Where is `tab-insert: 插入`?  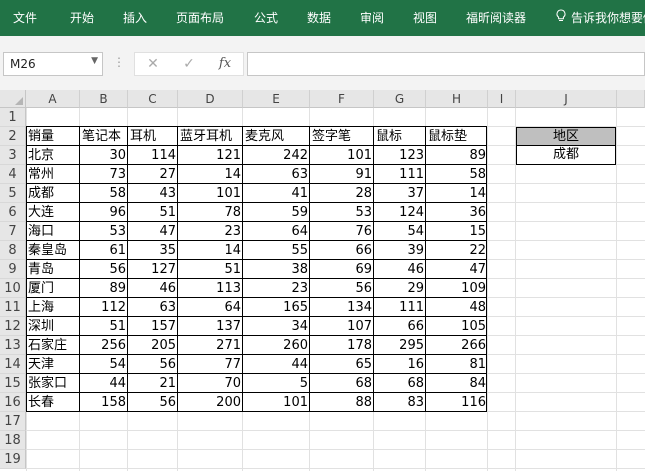
tab-insert: 插入 is located at coordinates (135, 18).